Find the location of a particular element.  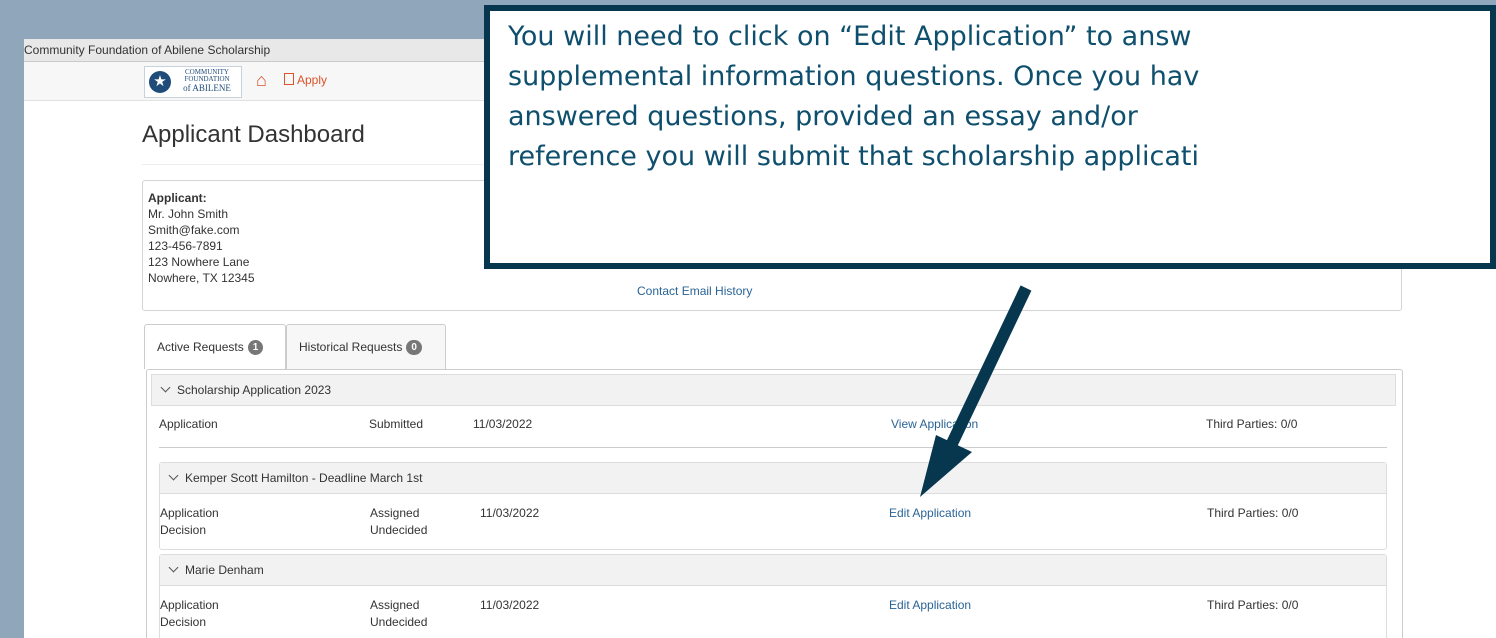

tab-active-requests: Active Requests 1 is located at coordinates (215, 346).